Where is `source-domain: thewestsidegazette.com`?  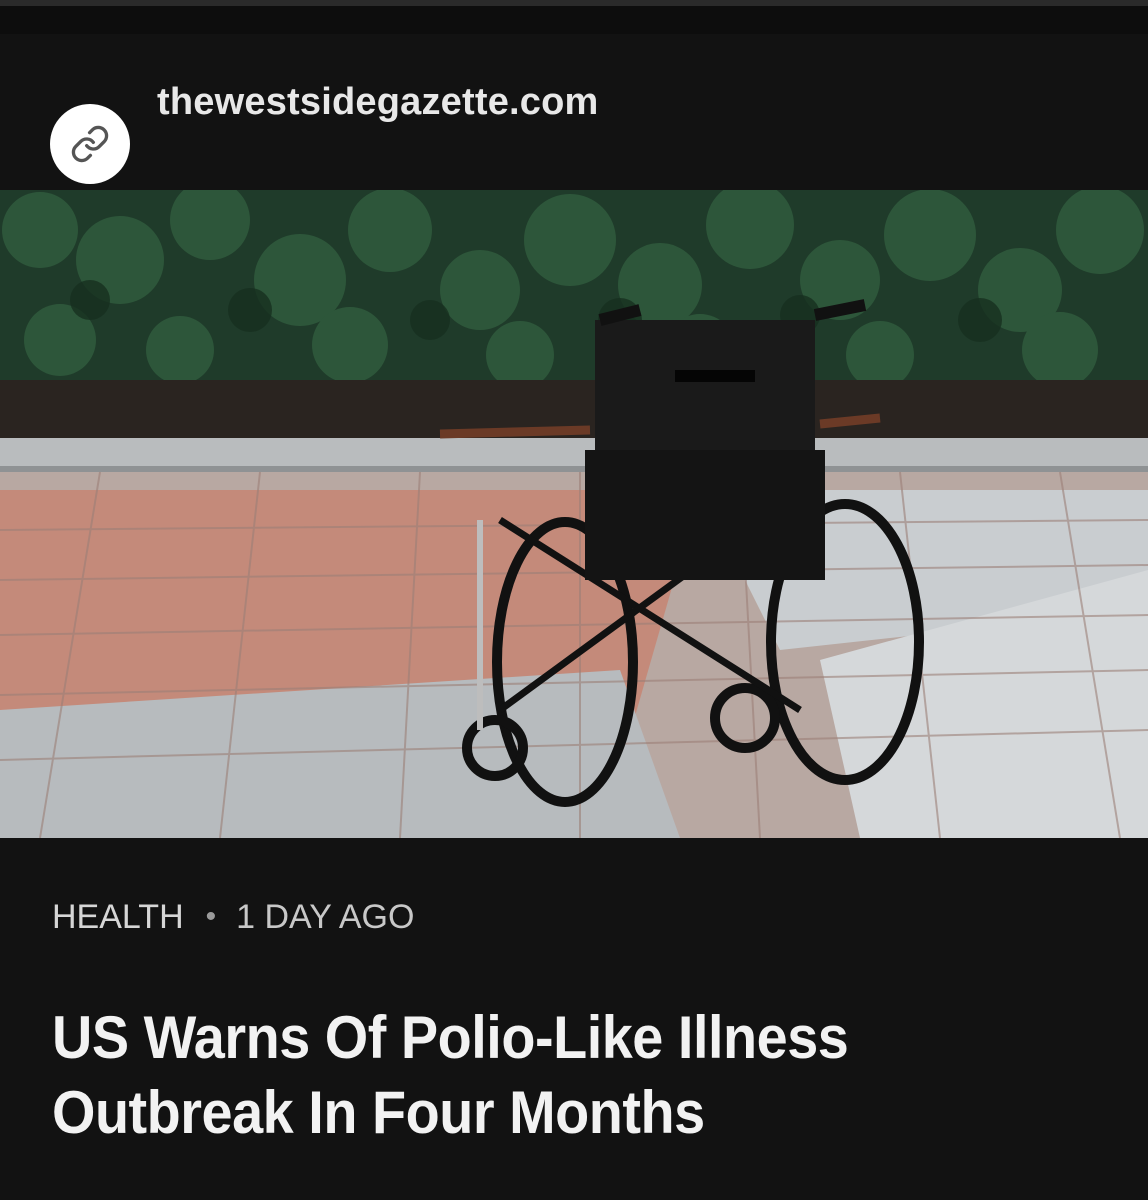
source-domain: thewestsidegazette.com is located at coordinates (378, 102).